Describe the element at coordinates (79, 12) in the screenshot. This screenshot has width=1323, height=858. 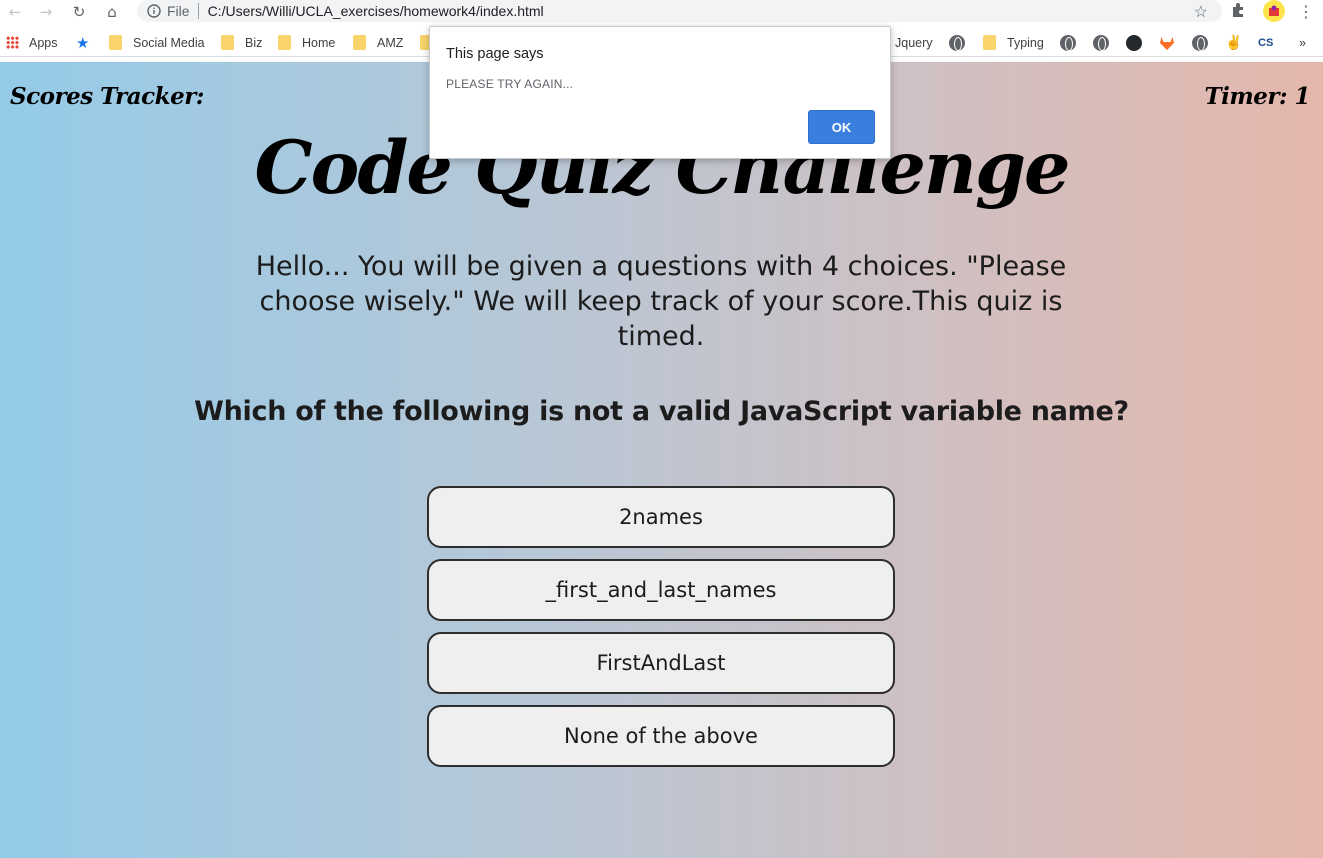
I see `reload-icon: ↻` at that location.